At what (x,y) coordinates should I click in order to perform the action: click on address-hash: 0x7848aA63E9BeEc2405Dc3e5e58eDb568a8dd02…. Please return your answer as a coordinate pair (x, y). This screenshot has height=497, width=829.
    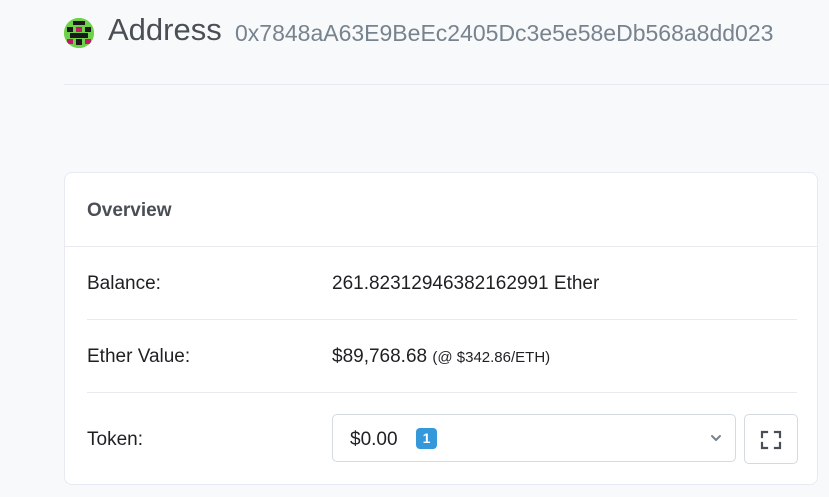
    Looking at the image, I should click on (504, 33).